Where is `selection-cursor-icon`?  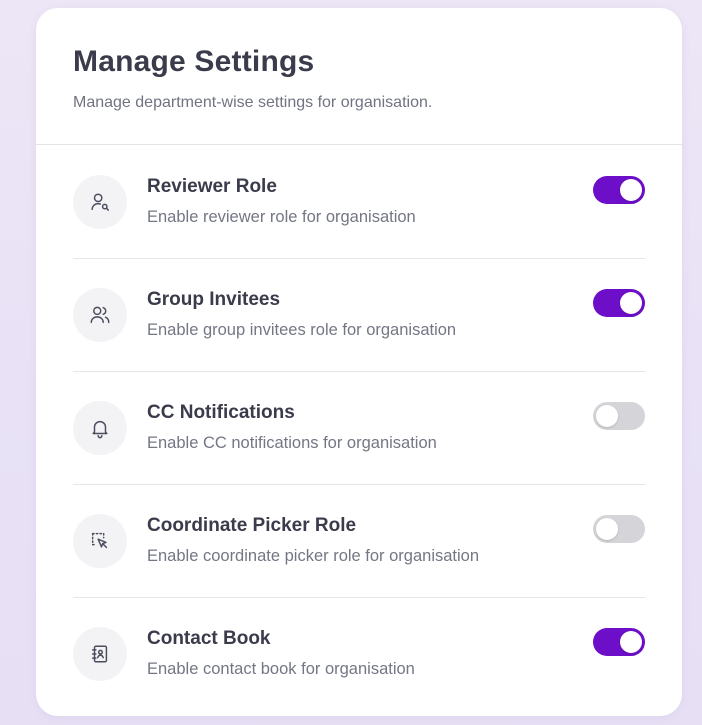 selection-cursor-icon is located at coordinates (100, 541).